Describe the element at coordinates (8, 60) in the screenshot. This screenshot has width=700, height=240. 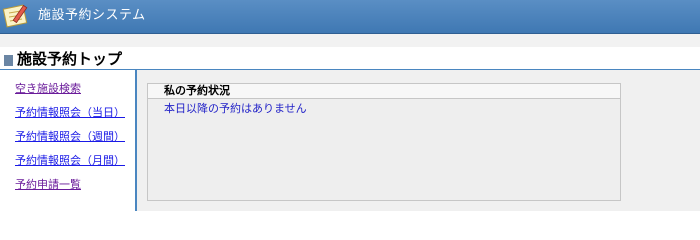
I see `title-marker-icon` at that location.